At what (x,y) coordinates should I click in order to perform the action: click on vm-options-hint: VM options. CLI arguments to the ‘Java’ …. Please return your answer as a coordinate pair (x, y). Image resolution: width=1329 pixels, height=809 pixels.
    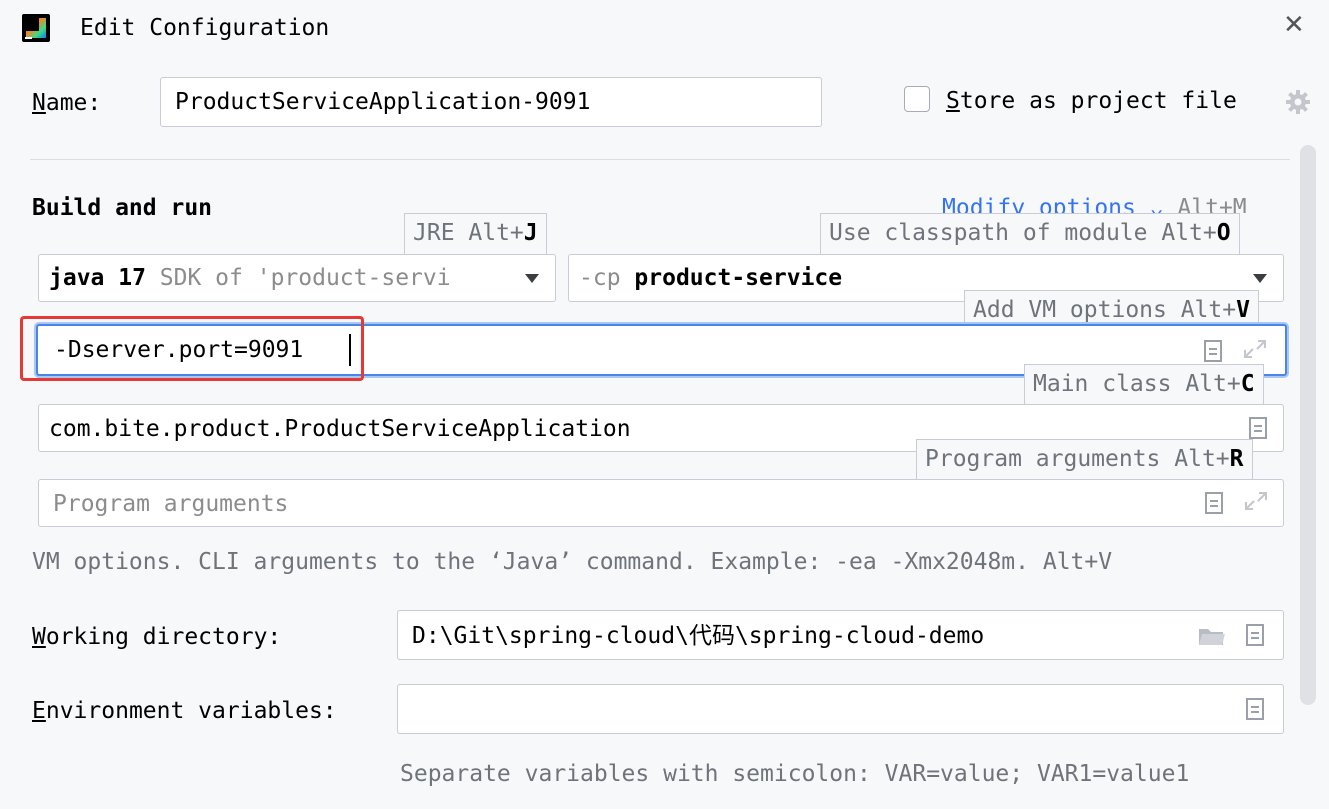
    Looking at the image, I should click on (572, 562).